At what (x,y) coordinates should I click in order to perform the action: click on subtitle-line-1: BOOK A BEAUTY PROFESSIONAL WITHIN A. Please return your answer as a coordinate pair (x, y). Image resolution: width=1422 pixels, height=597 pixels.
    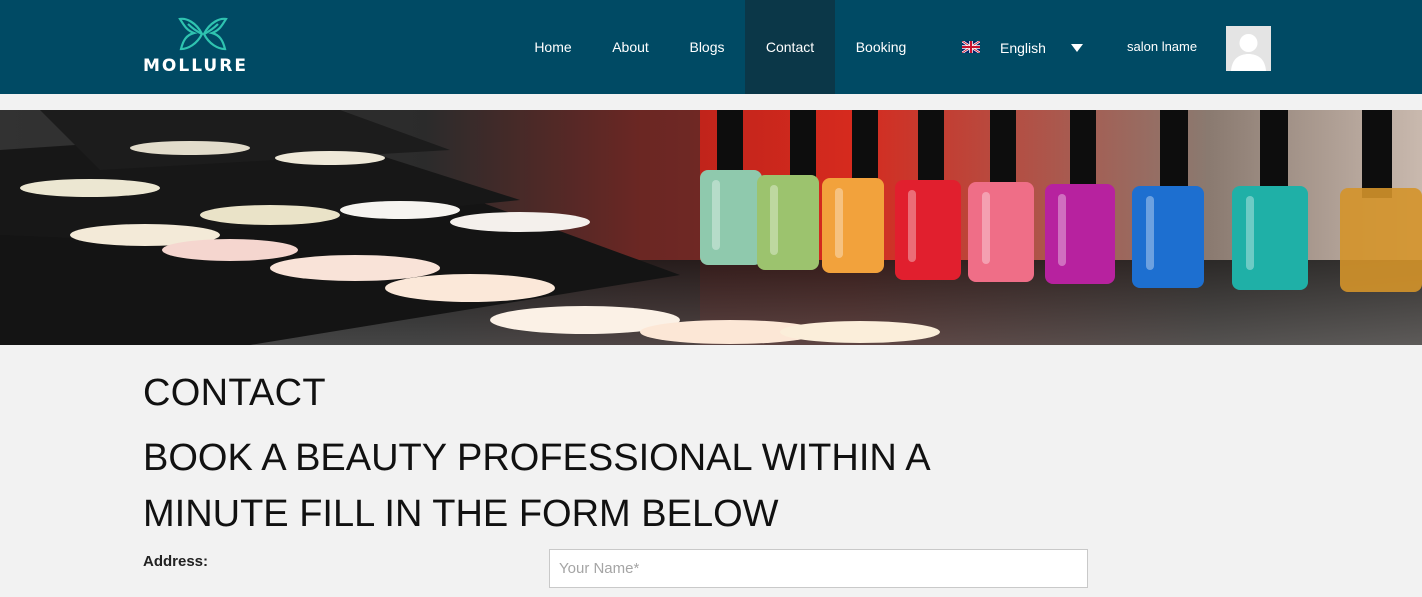
    Looking at the image, I should click on (537, 458).